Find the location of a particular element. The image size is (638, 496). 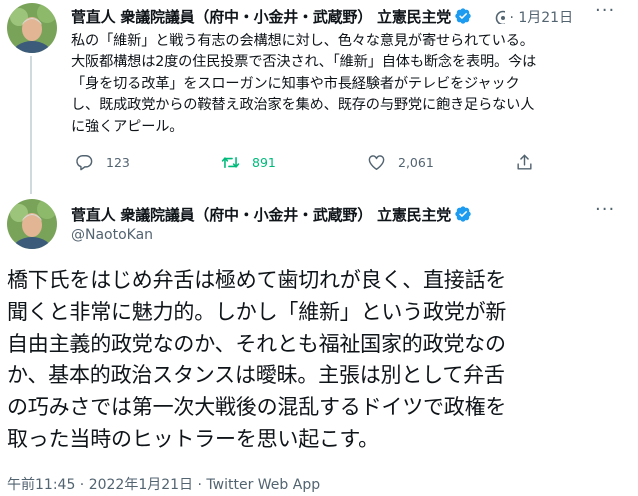

share-icon is located at coordinates (524, 162).